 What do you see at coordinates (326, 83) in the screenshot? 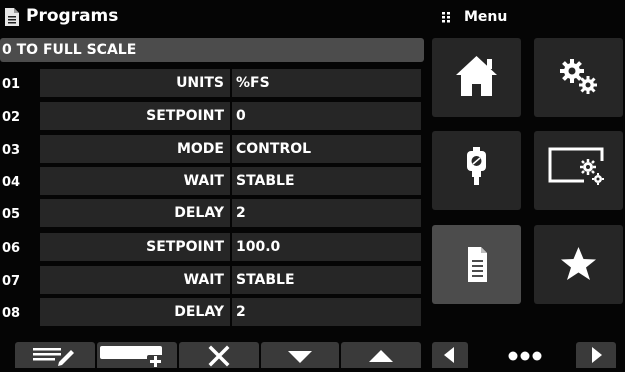
I see `step-value: %FS` at bounding box center [326, 83].